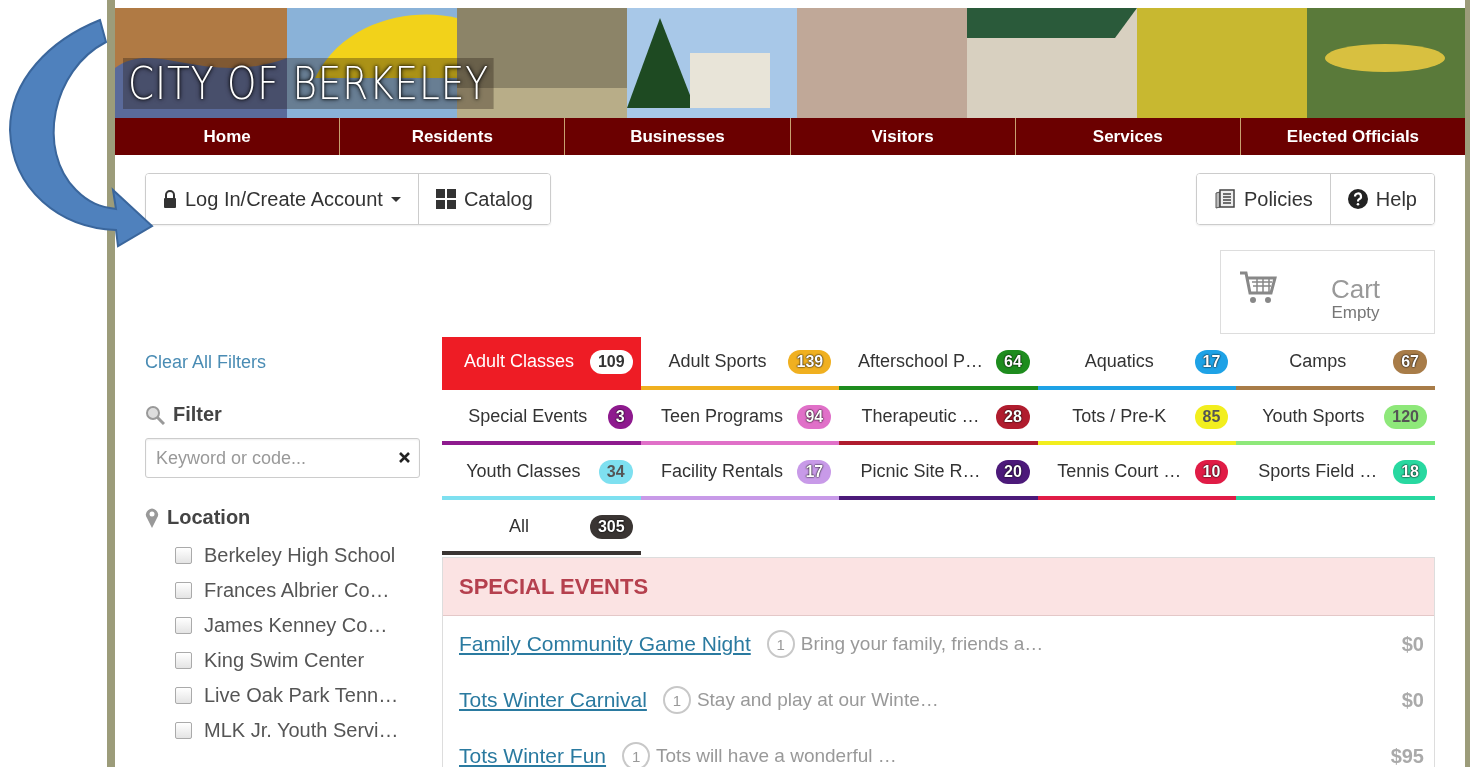  Describe the element at coordinates (300, 555) in the screenshot. I see `location-option: Berkeley High School` at that location.